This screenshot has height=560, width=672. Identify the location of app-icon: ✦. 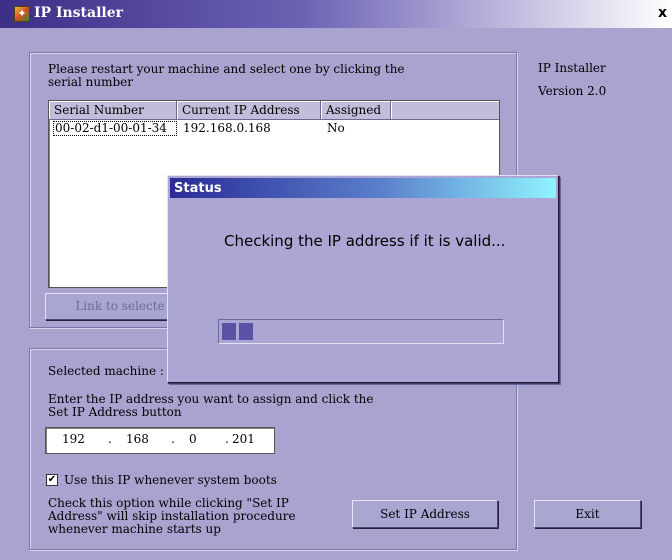
(22, 14).